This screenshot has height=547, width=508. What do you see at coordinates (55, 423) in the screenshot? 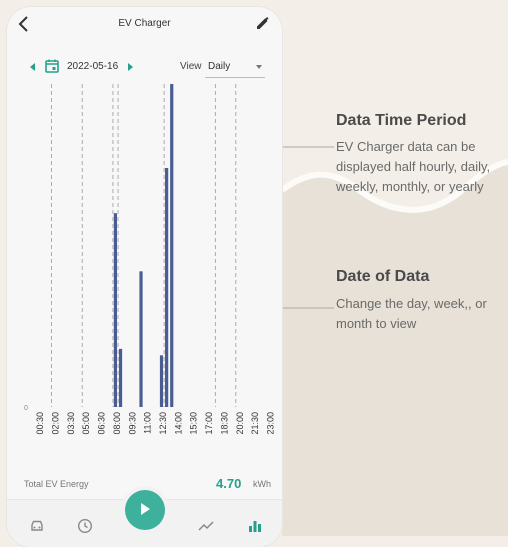
I see `x-tick-label: 02:00` at bounding box center [55, 423].